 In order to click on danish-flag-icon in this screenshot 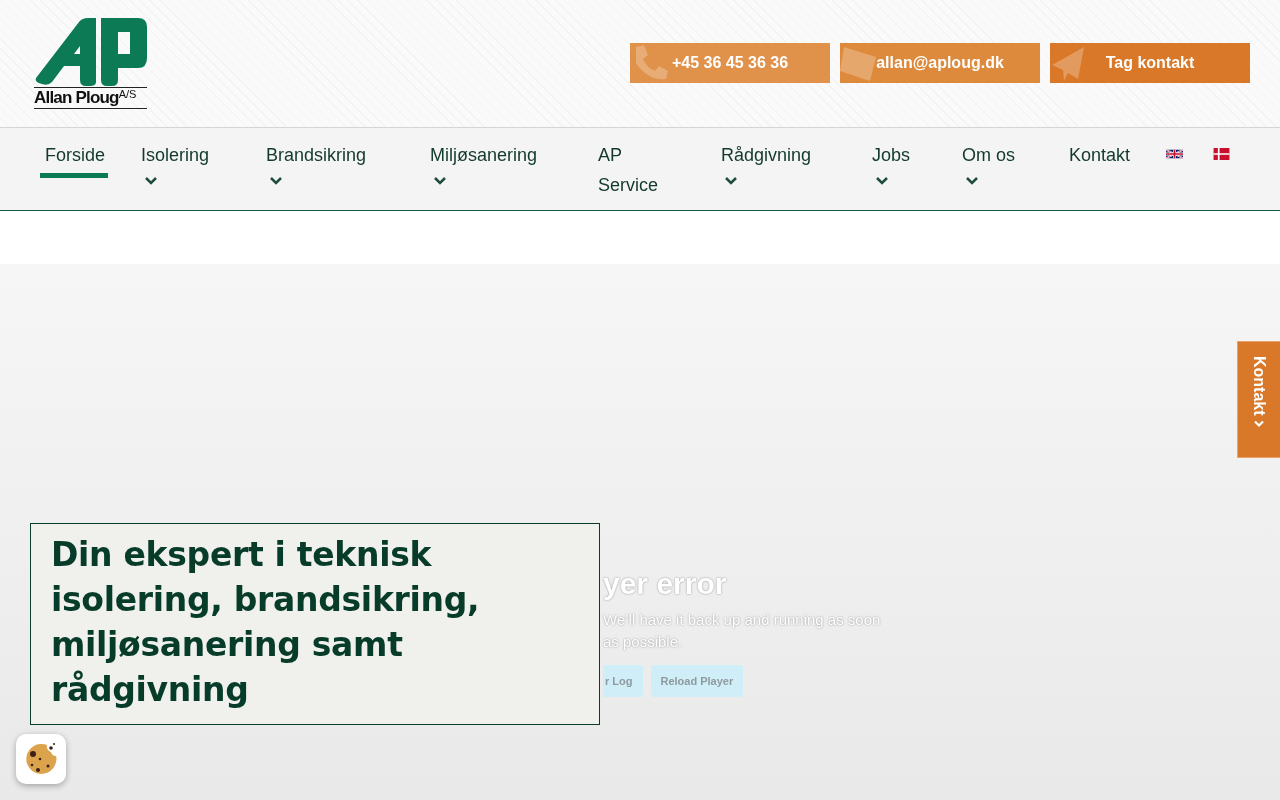, I will do `click(1221, 154)`.